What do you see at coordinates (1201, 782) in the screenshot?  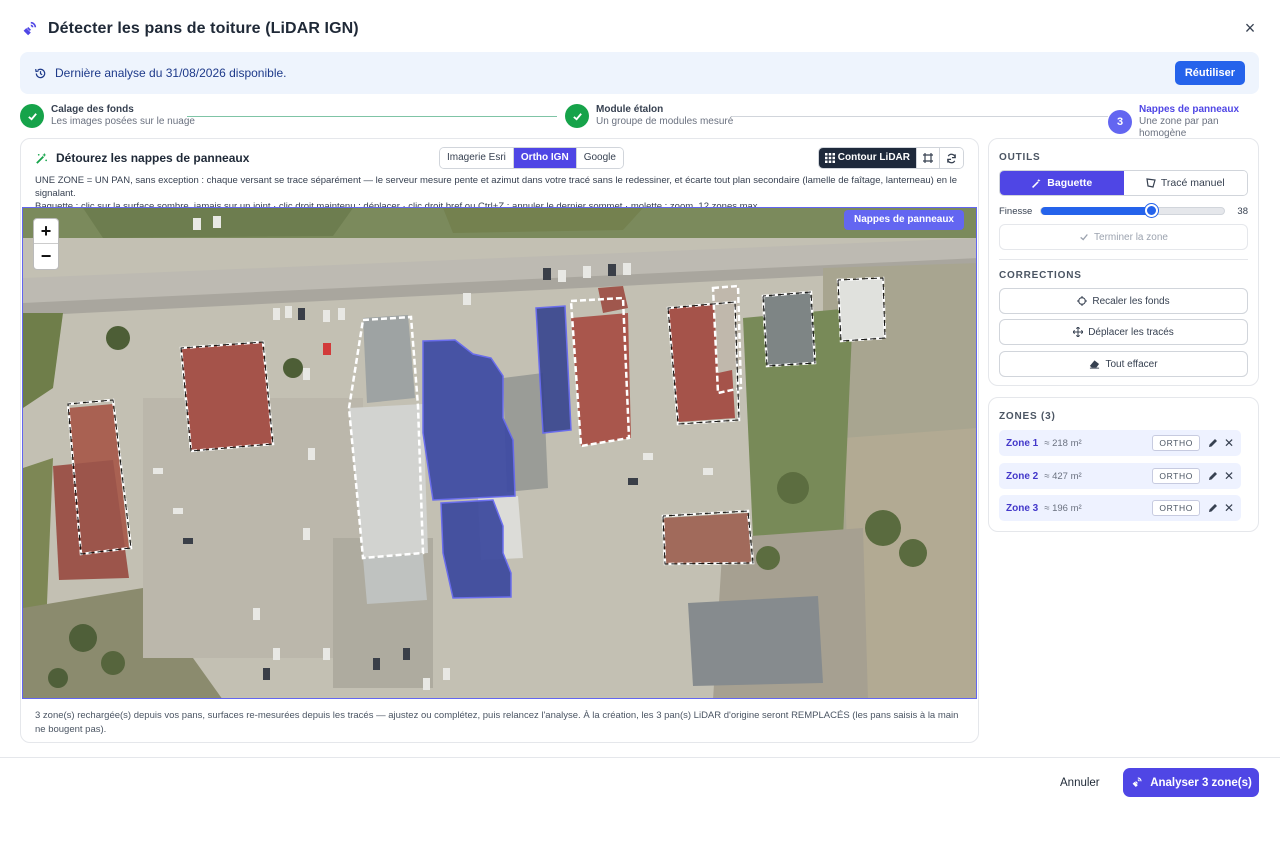 I see `analyse-label: Analyser 3 zone(s)` at bounding box center [1201, 782].